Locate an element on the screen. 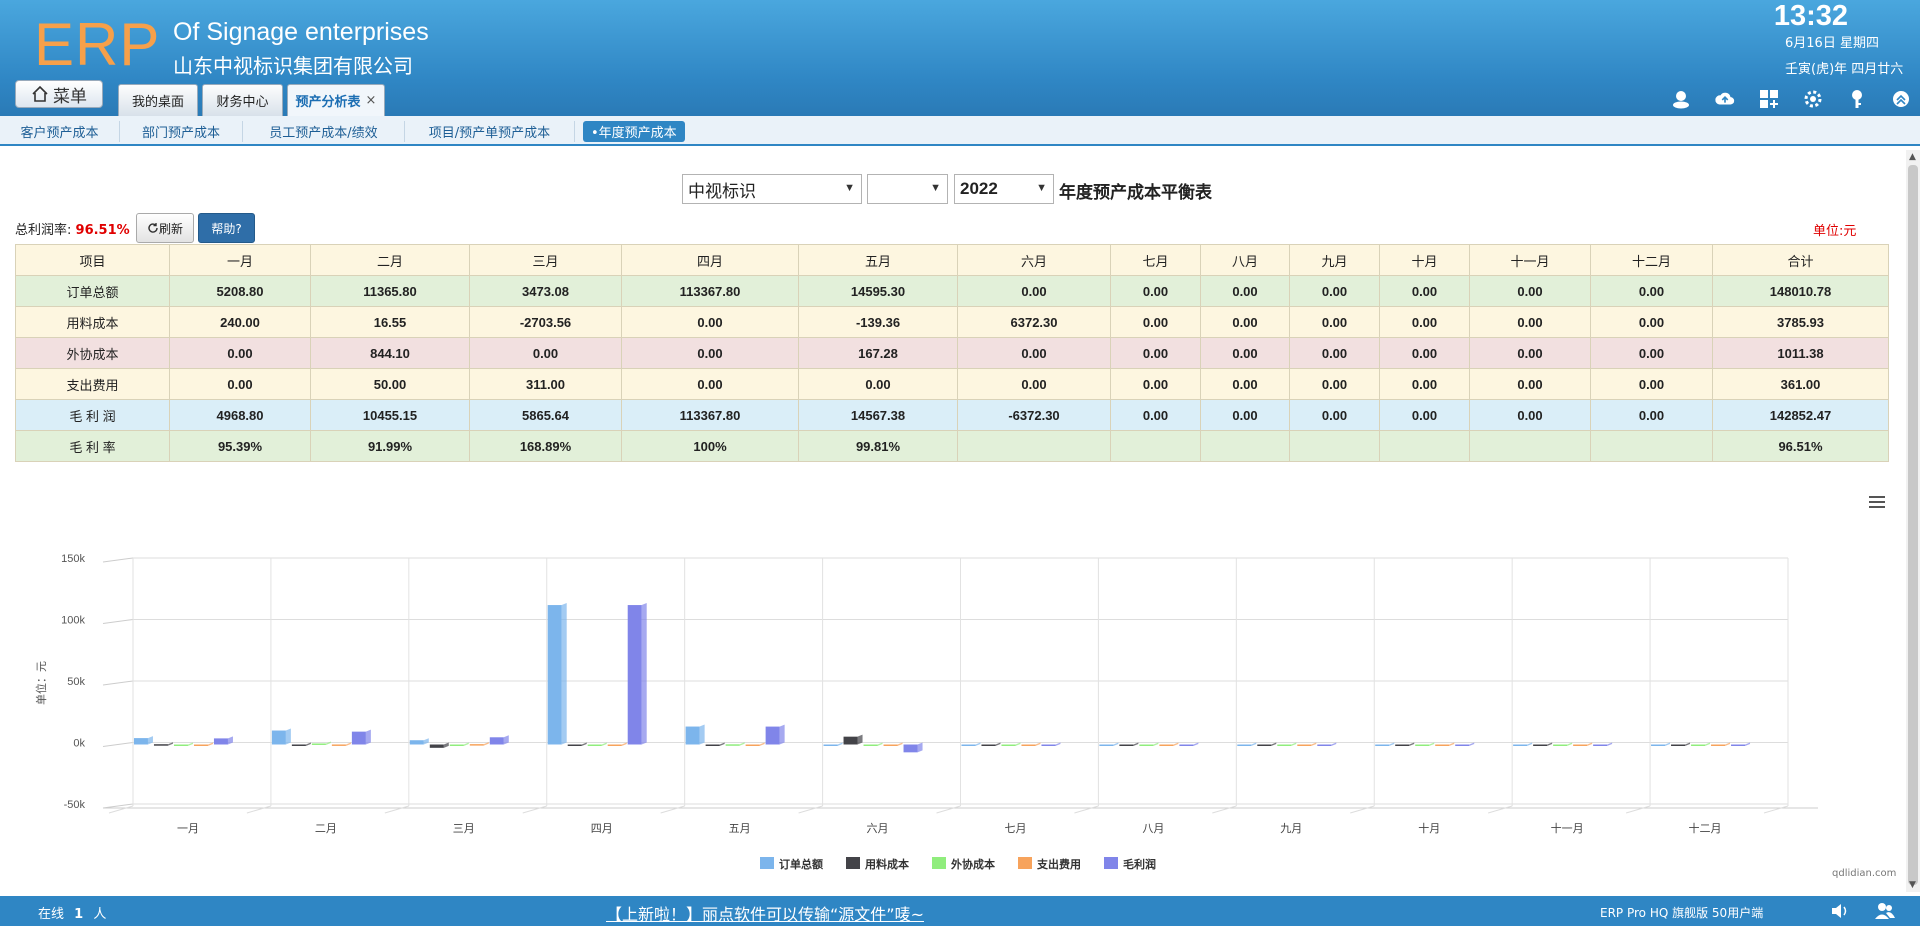 This screenshot has height=926, width=1920. tab-my-desktop: 我的桌面 is located at coordinates (158, 100).